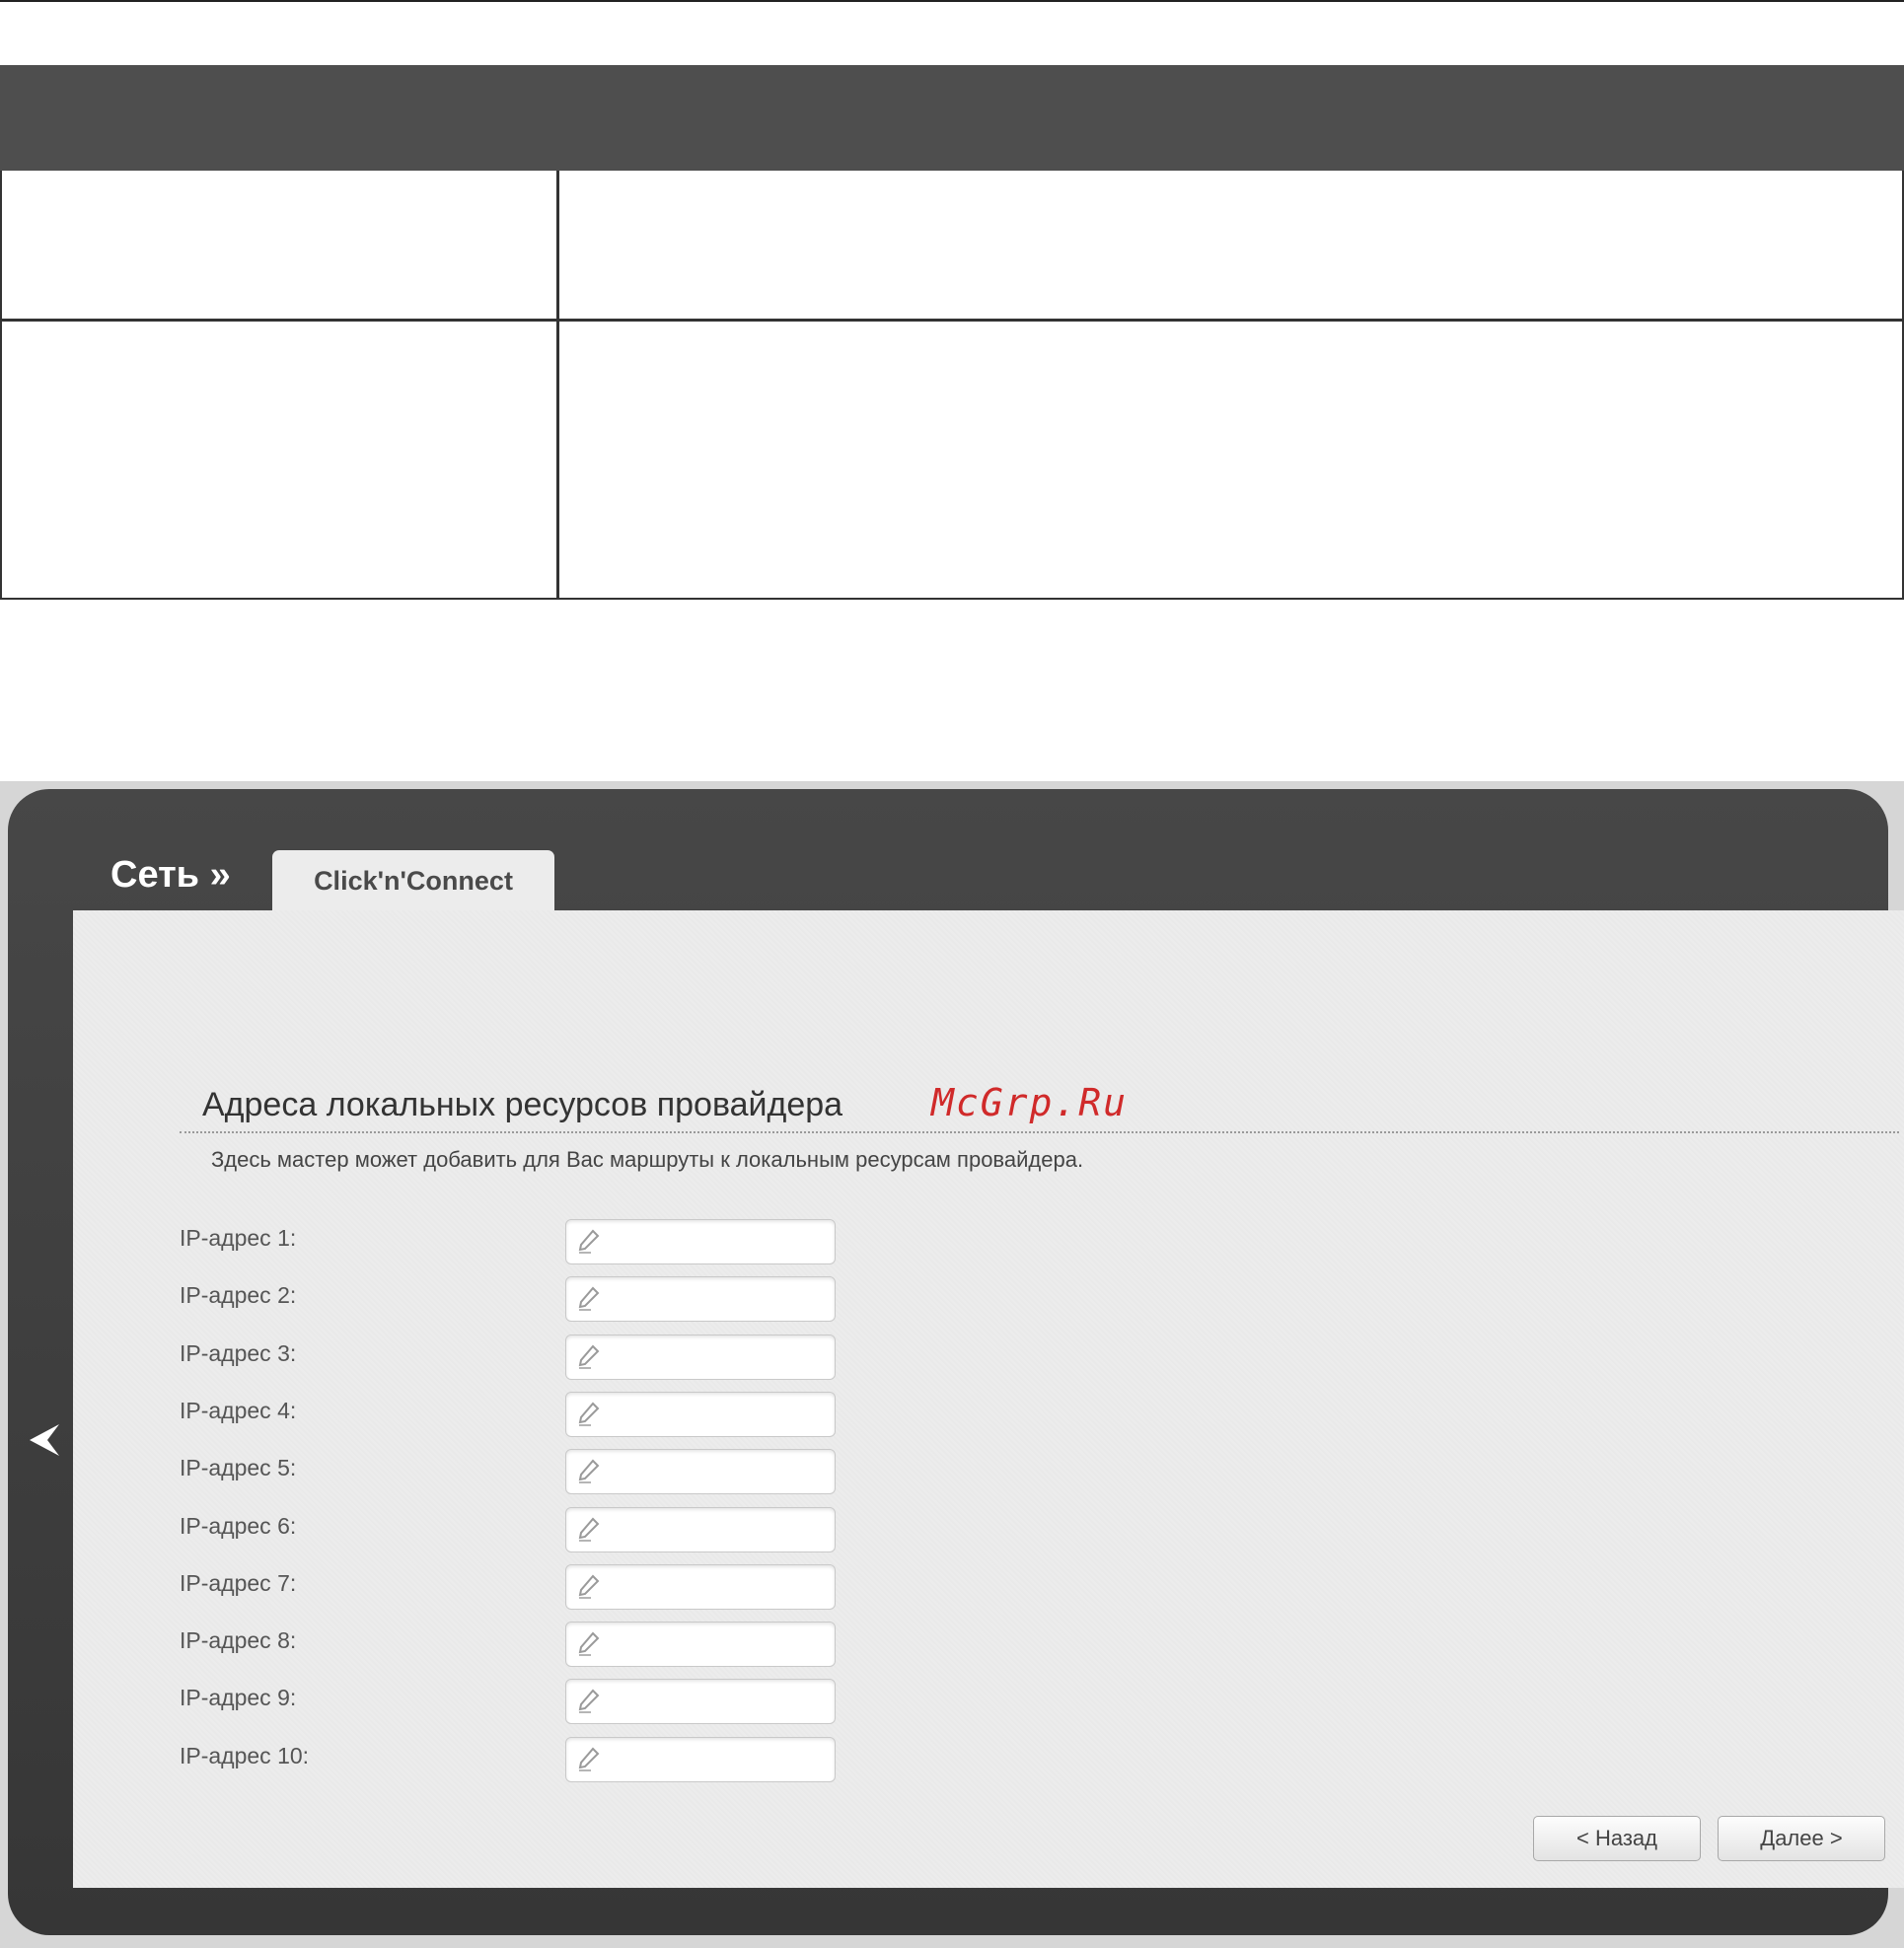 This screenshot has width=1904, height=1948. Describe the element at coordinates (952, 1) in the screenshot. I see `top-rule` at that location.